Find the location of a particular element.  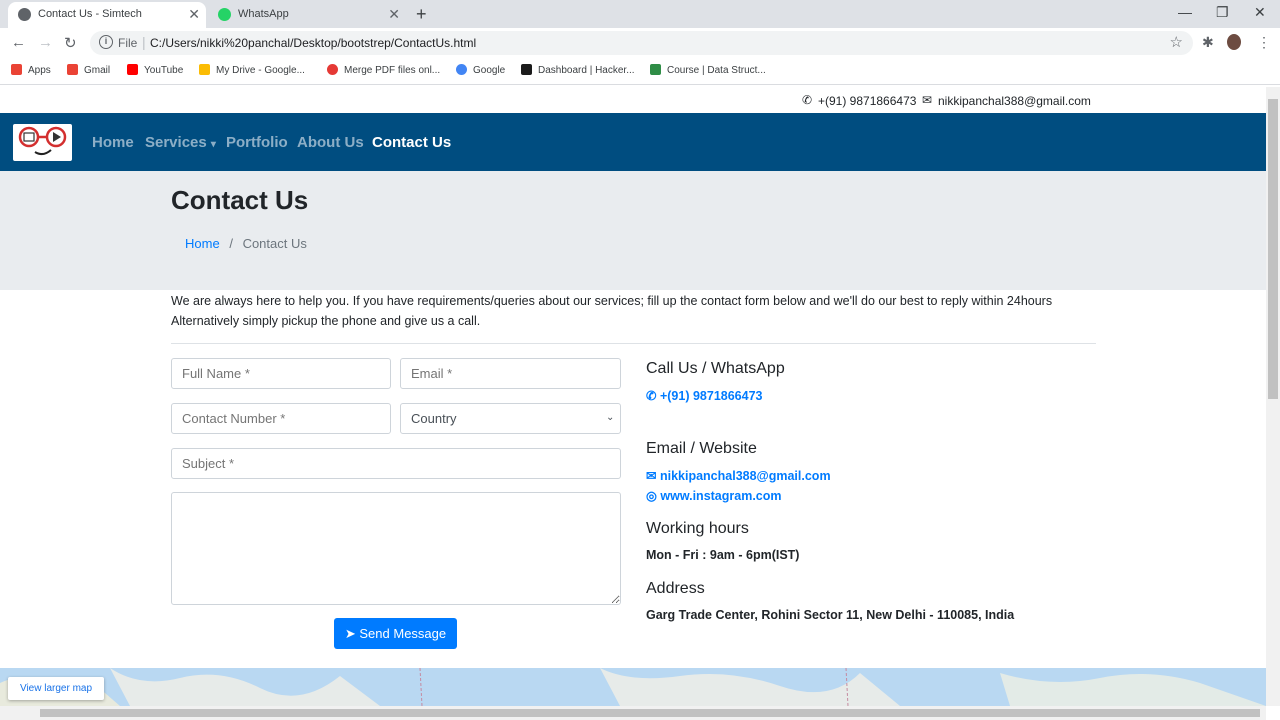

google-icon is located at coordinates (461, 69).